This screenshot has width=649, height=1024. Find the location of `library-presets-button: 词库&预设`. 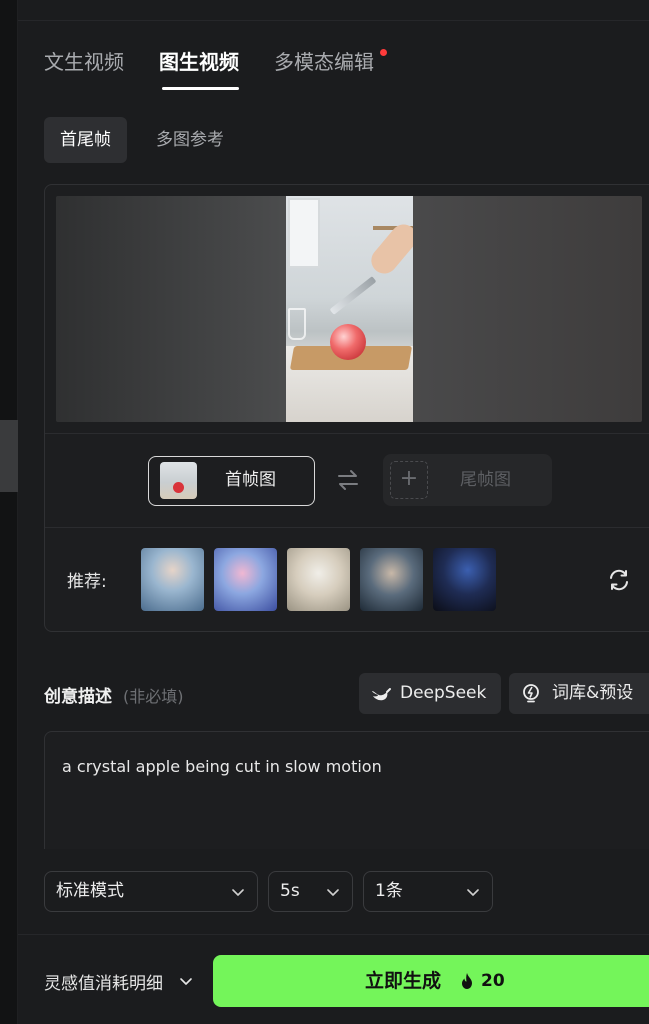

library-presets-button: 词库&预设 is located at coordinates (579, 693).